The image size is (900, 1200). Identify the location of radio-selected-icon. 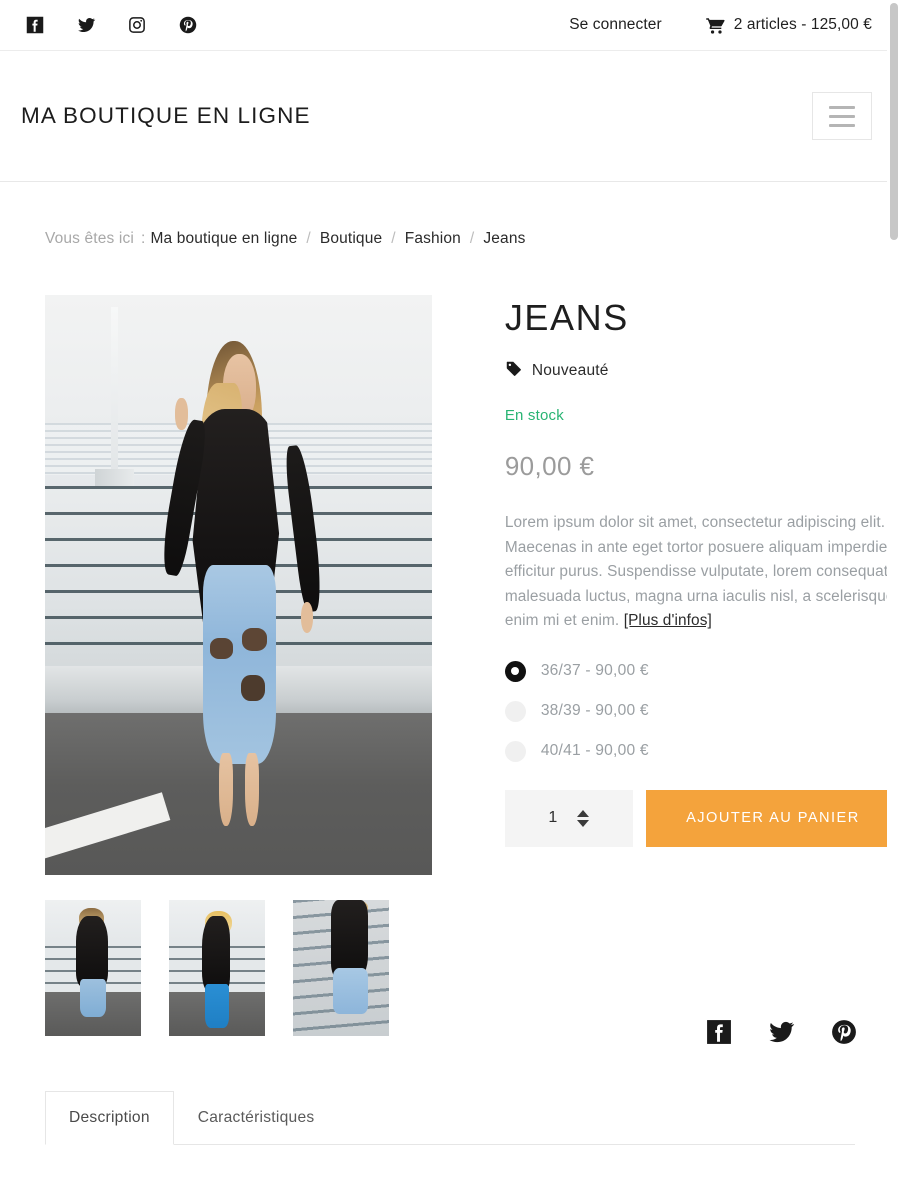
(515, 671).